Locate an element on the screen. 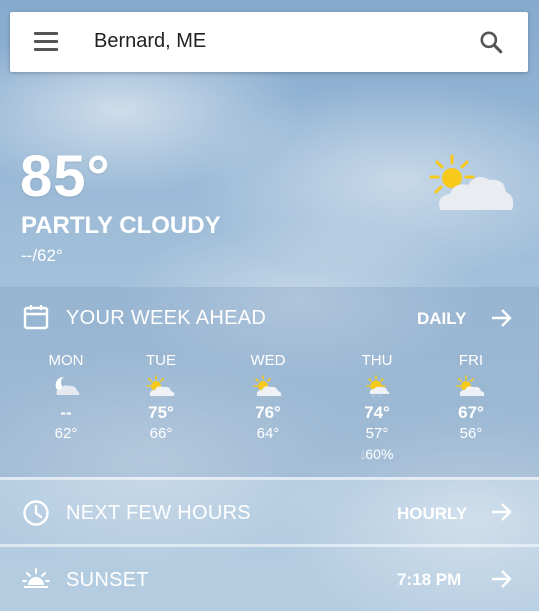  current-condition: PARTLY CLOUDY is located at coordinates (121, 225).